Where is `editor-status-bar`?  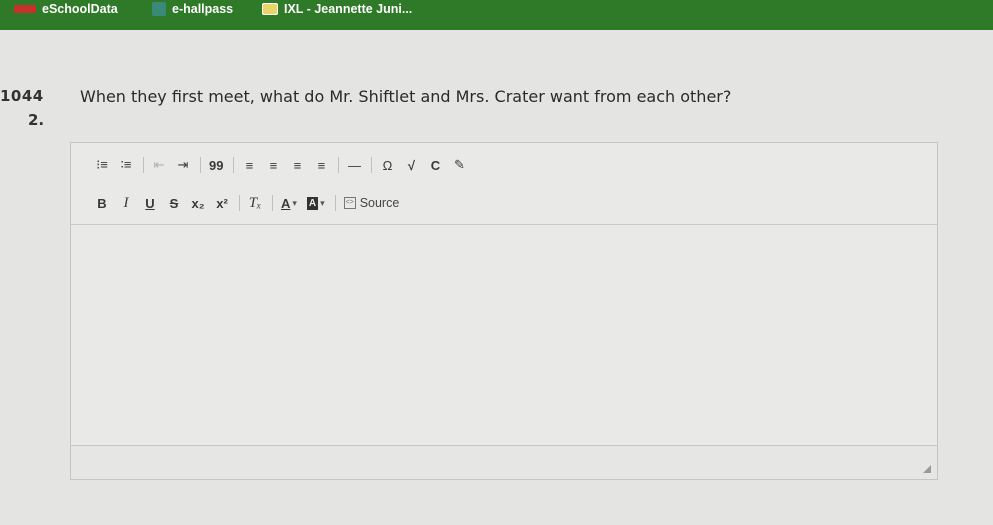 editor-status-bar is located at coordinates (504, 462).